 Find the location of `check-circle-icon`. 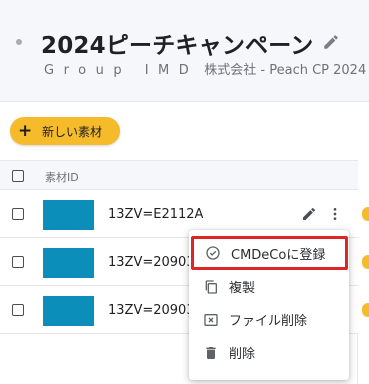

check-circle-icon is located at coordinates (213, 253).